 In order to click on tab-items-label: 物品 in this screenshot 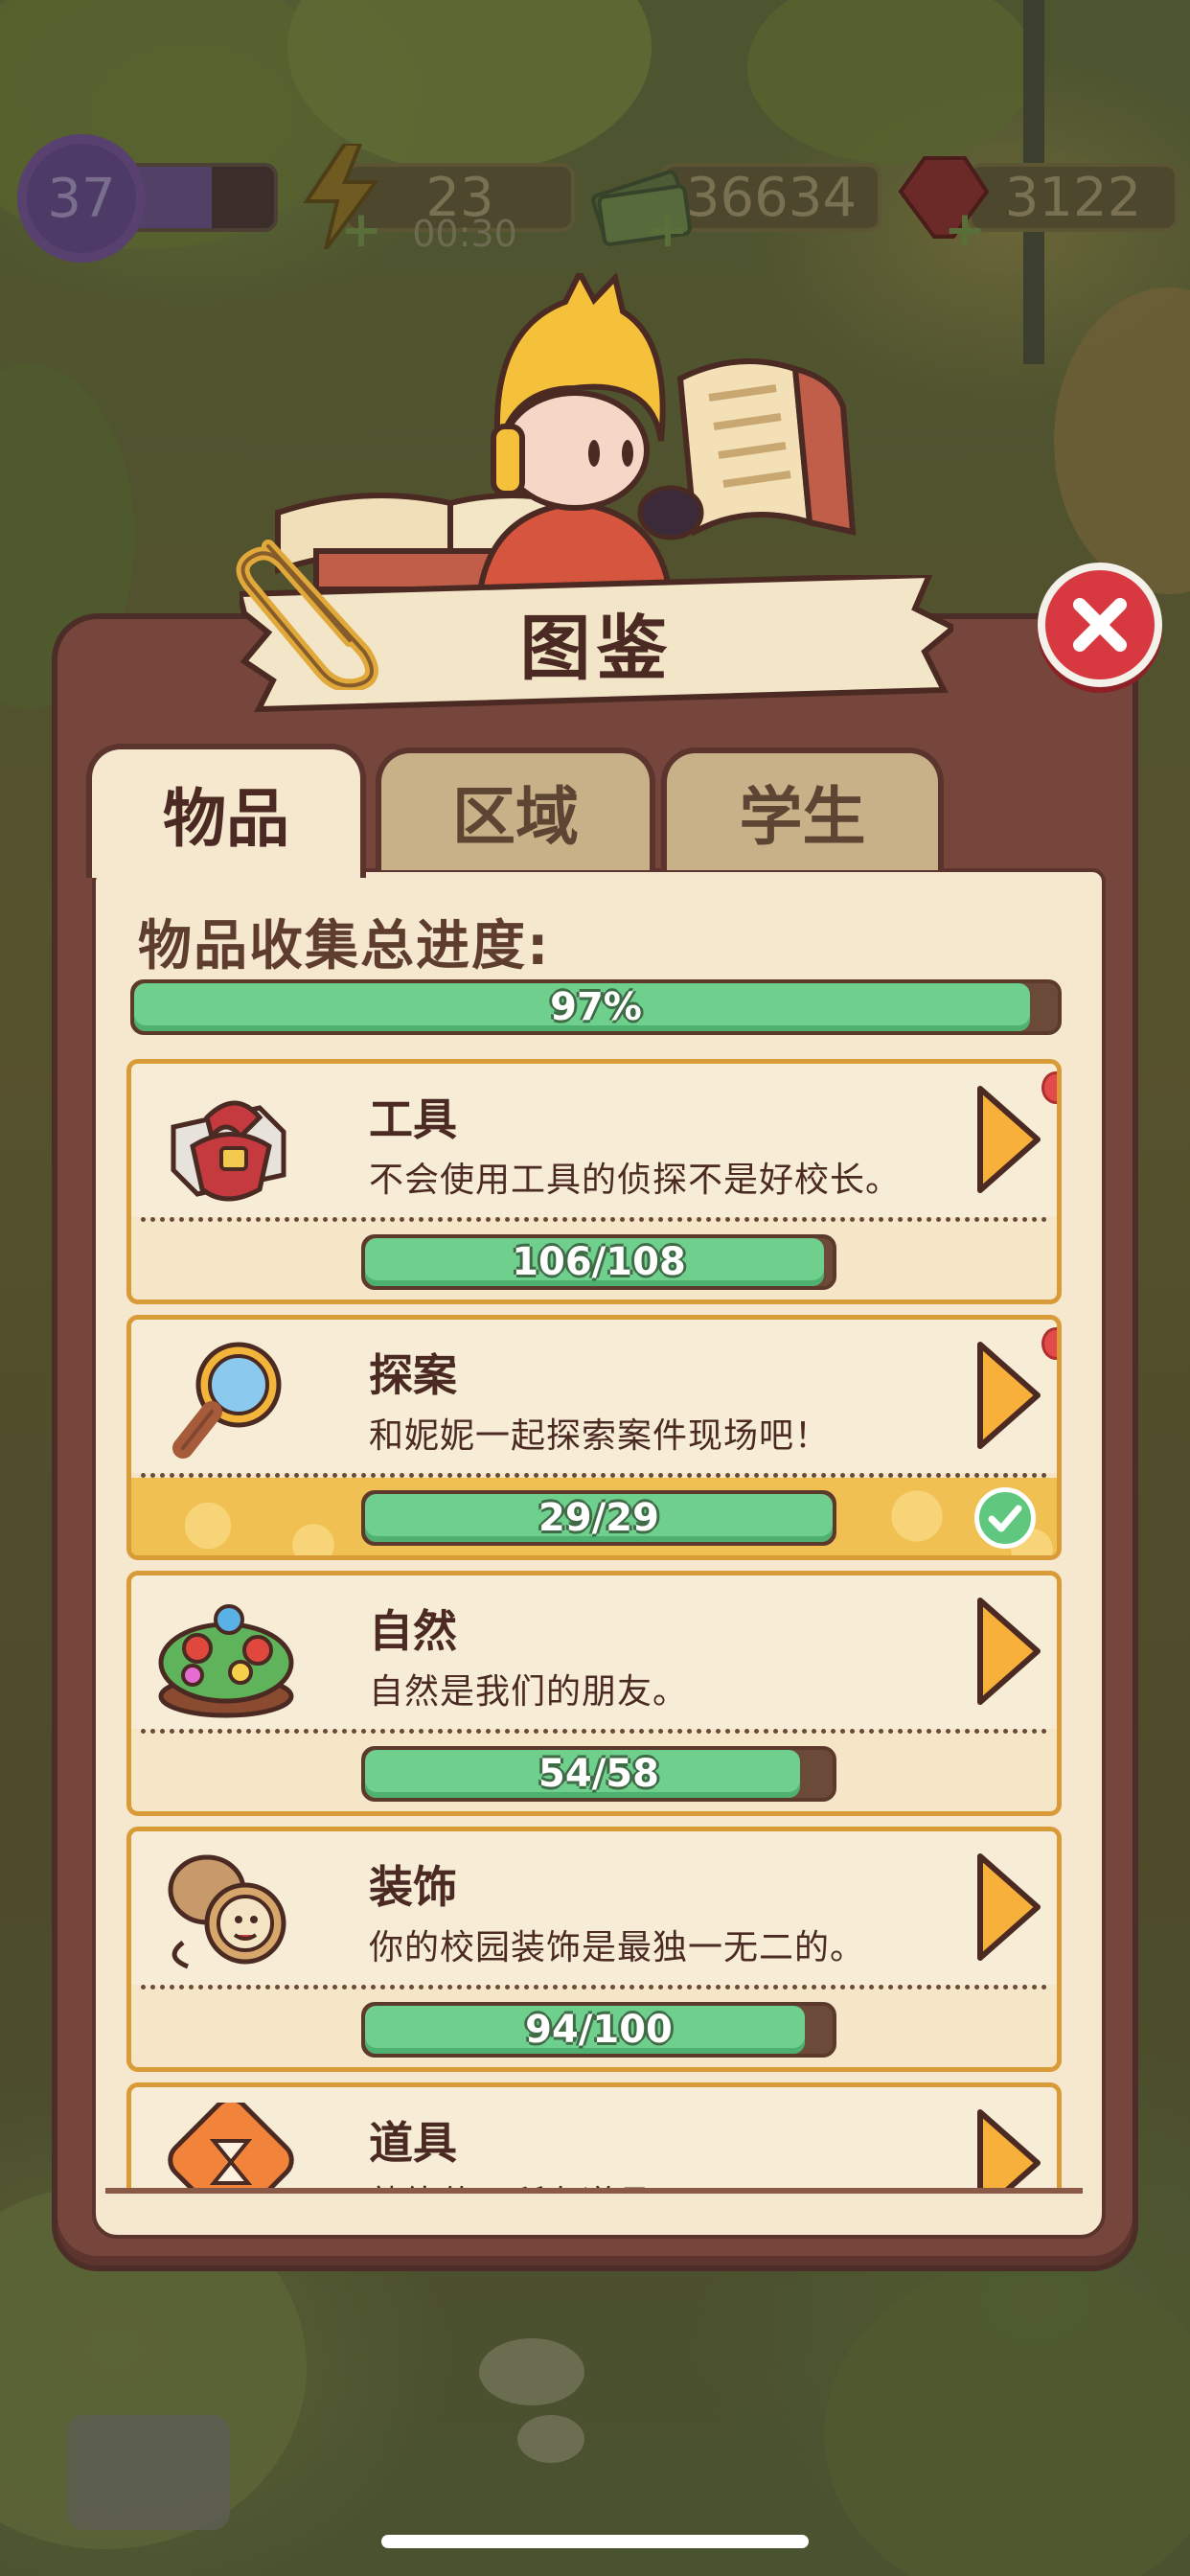, I will do `click(226, 819)`.